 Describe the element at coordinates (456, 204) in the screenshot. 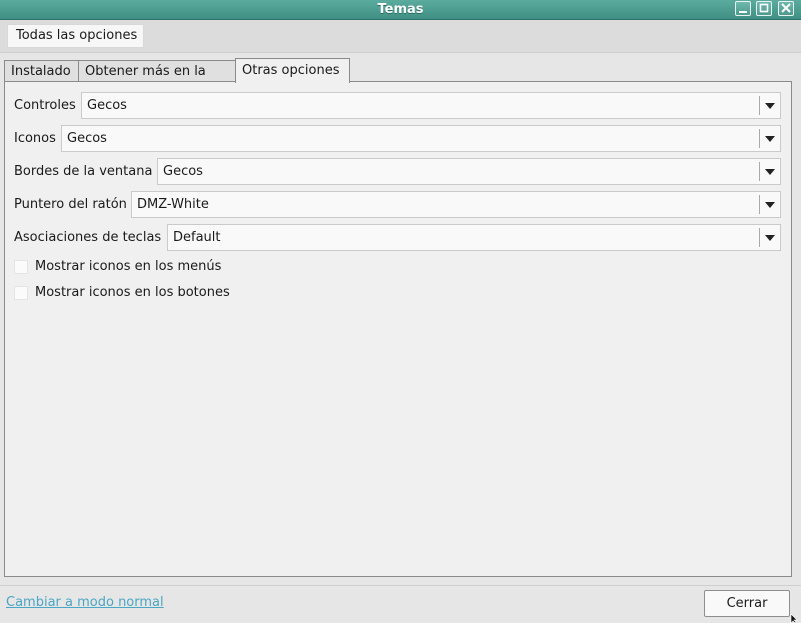

I see `puntero-combo: DMZ-White` at that location.